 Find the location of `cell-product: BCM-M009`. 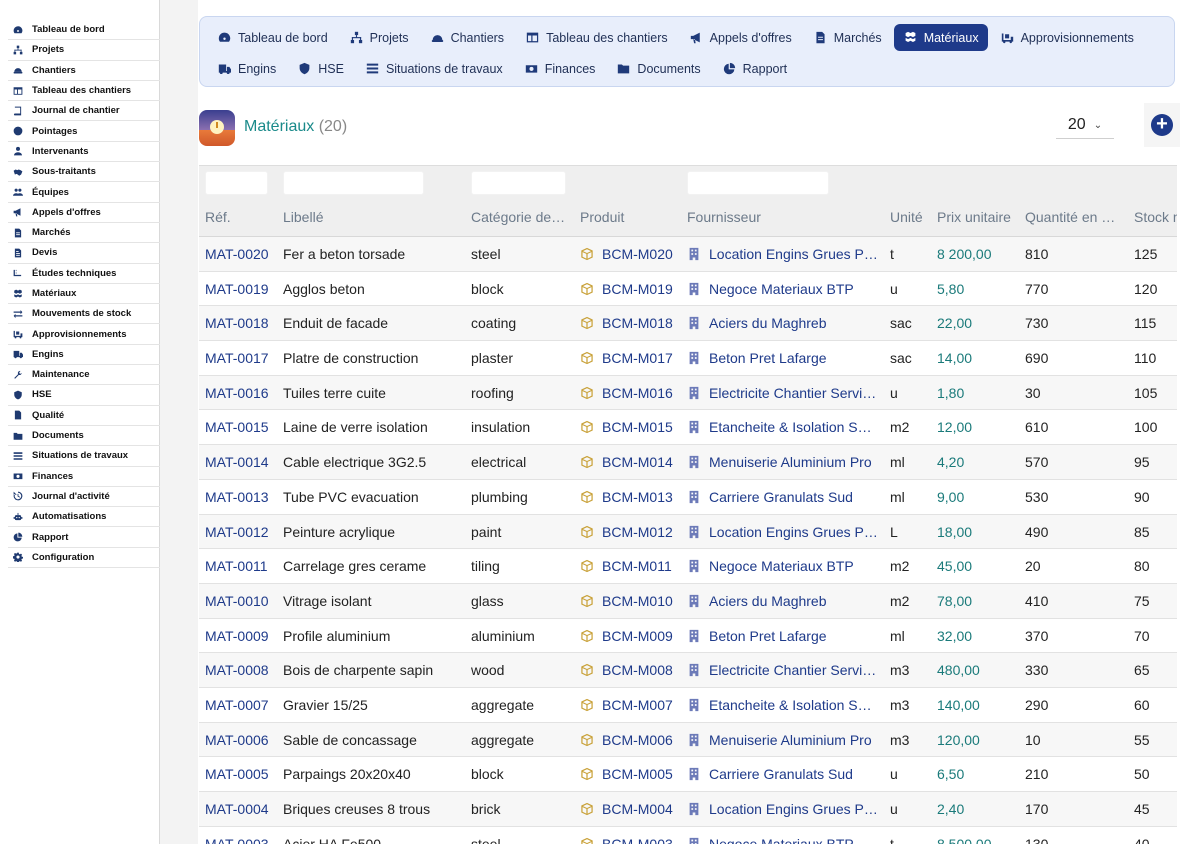

cell-product: BCM-M009 is located at coordinates (630, 636).